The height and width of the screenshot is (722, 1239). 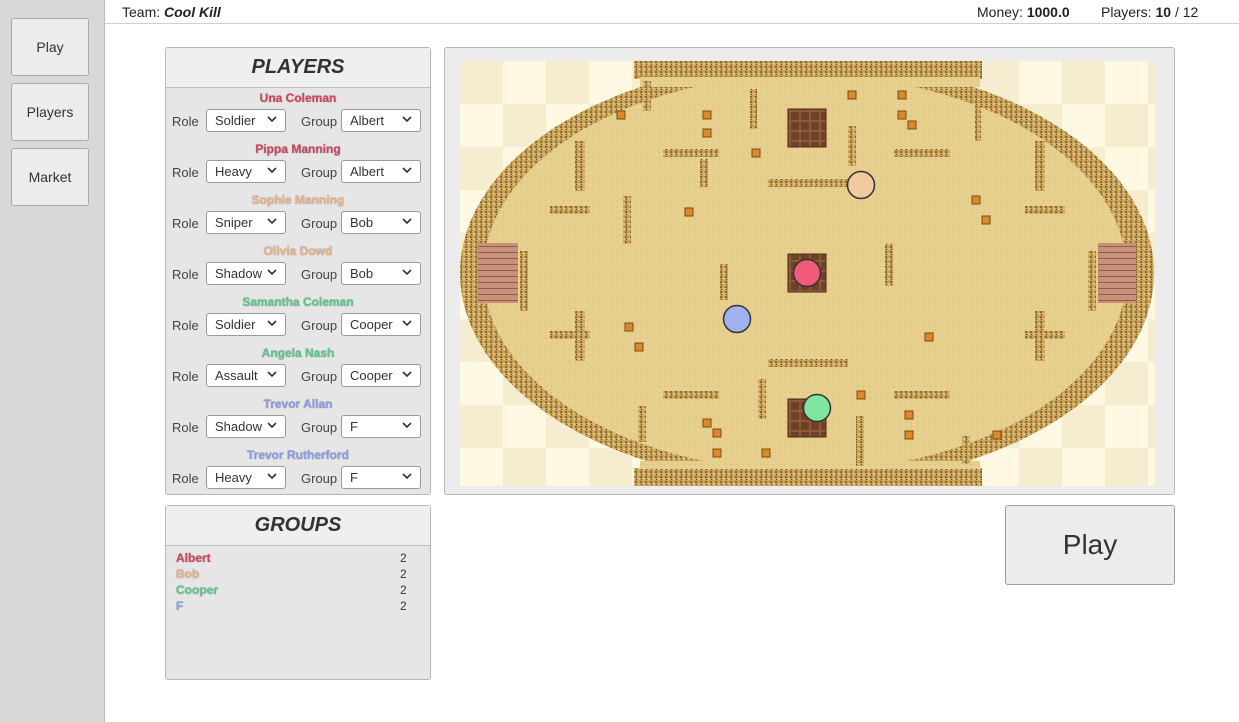 I want to click on side-nav: Play Players Market, so click(x=52, y=361).